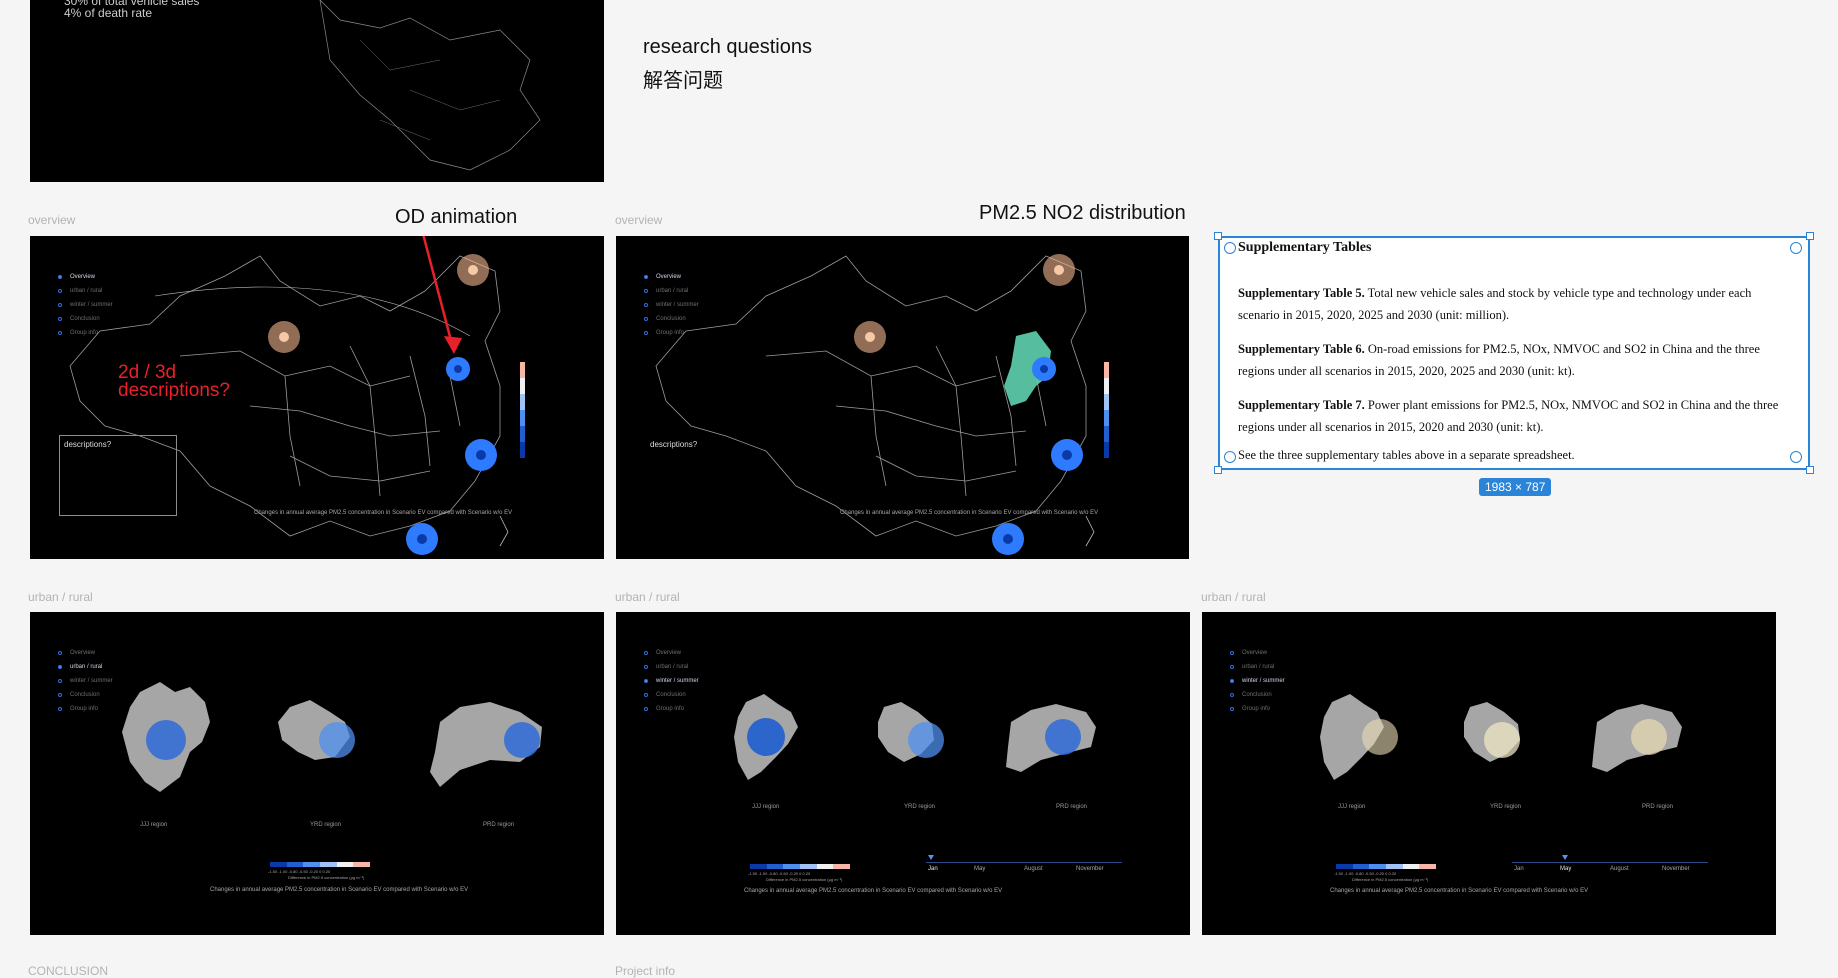 The height and width of the screenshot is (978, 1838). I want to click on region-maps, so click(1501, 737).